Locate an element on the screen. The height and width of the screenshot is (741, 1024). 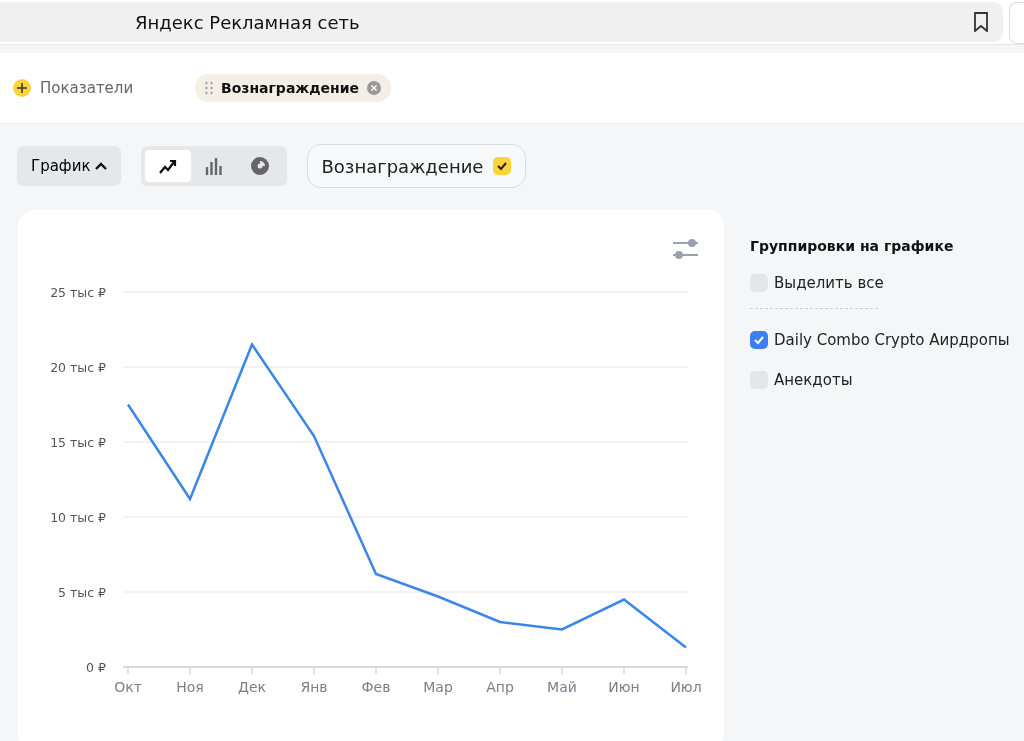
y-tick-label: 0 ₽ is located at coordinates (96, 667).